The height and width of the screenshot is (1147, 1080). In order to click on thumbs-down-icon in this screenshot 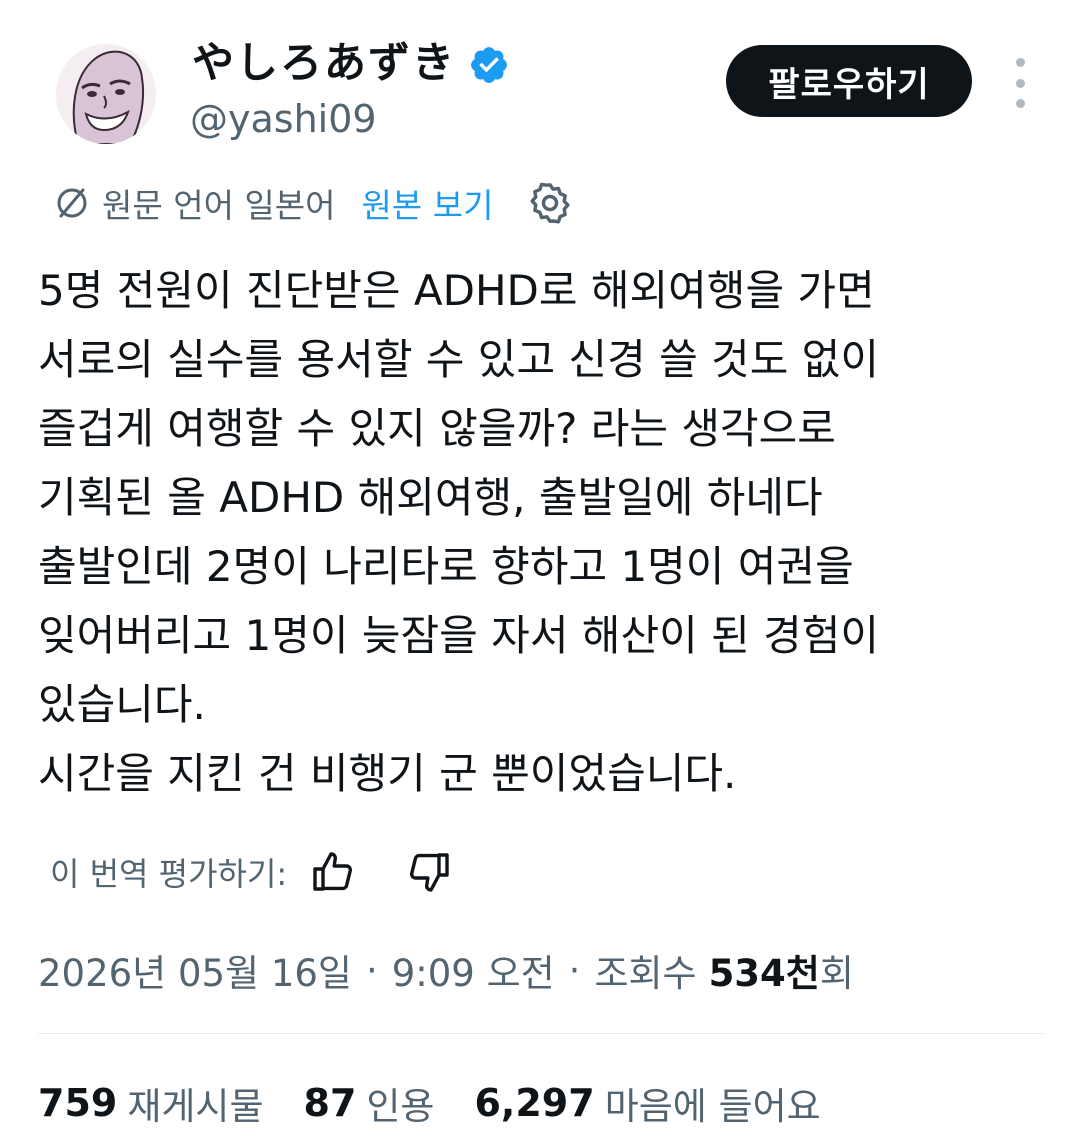, I will do `click(429, 872)`.